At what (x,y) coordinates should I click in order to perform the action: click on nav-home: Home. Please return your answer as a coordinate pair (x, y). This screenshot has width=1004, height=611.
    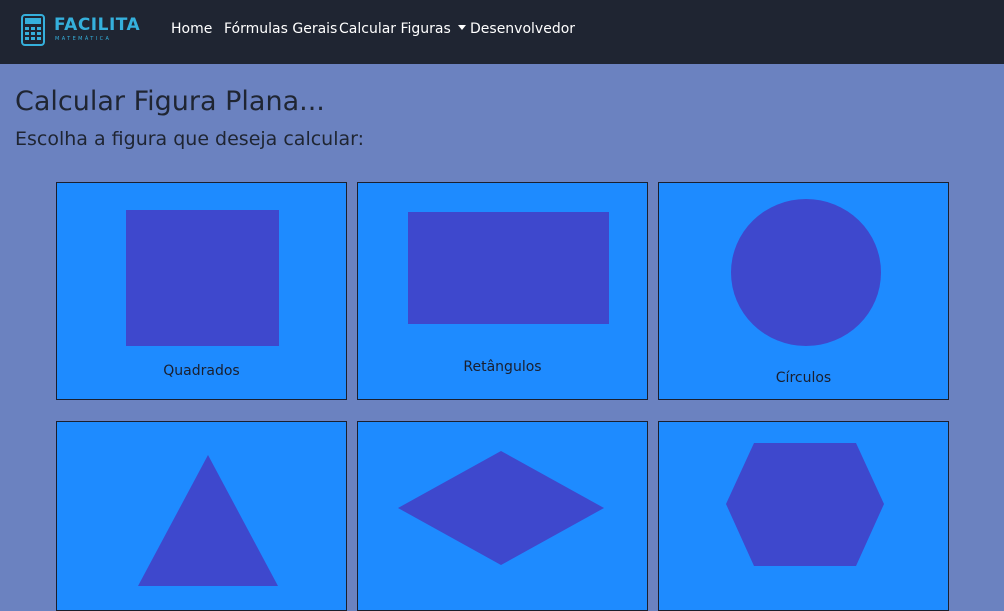
    Looking at the image, I should click on (191, 29).